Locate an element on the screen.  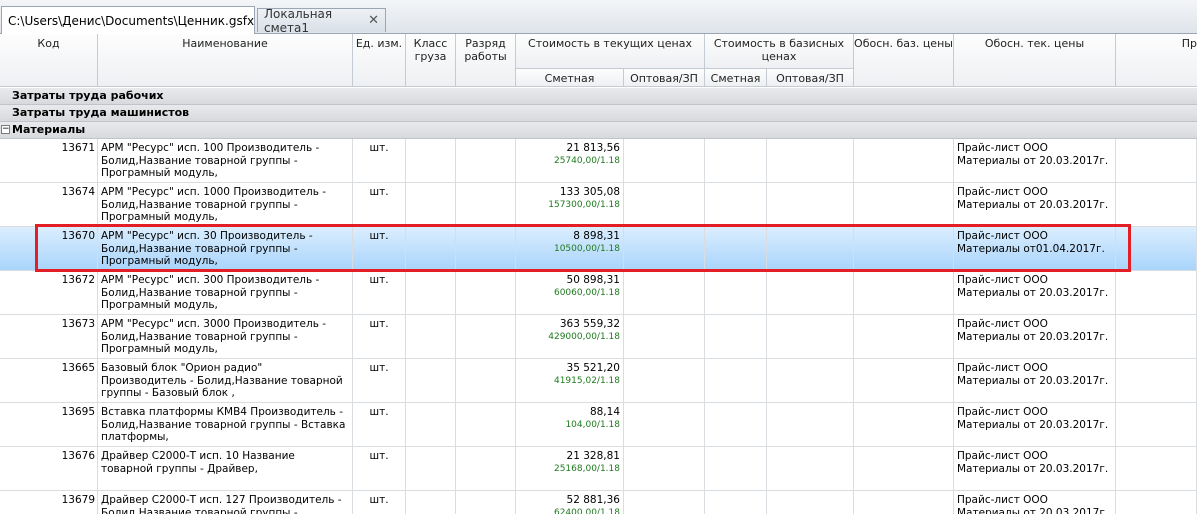
cell-current-estimate: 52 881,36 62400,00/1.18 is located at coordinates (570, 502).